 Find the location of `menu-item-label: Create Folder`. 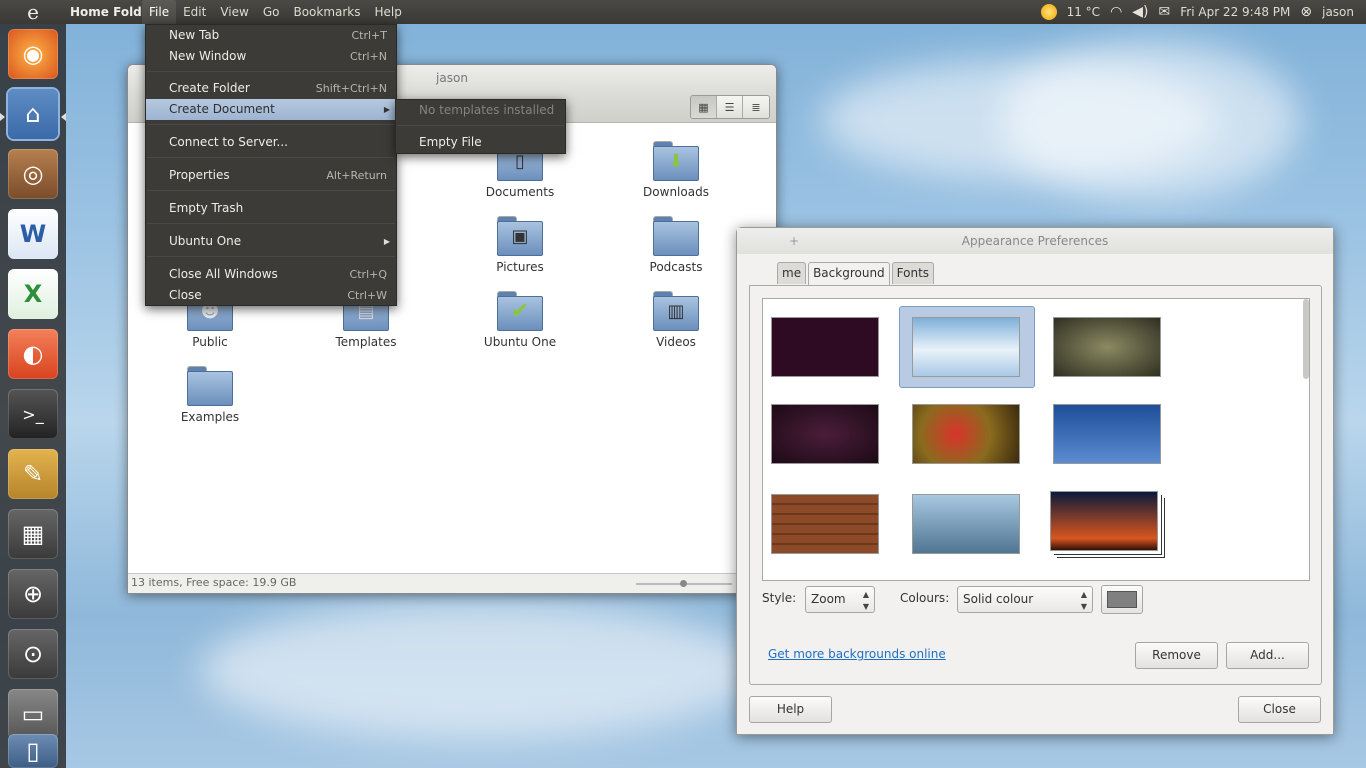

menu-item-label: Create Folder is located at coordinates (209, 88).